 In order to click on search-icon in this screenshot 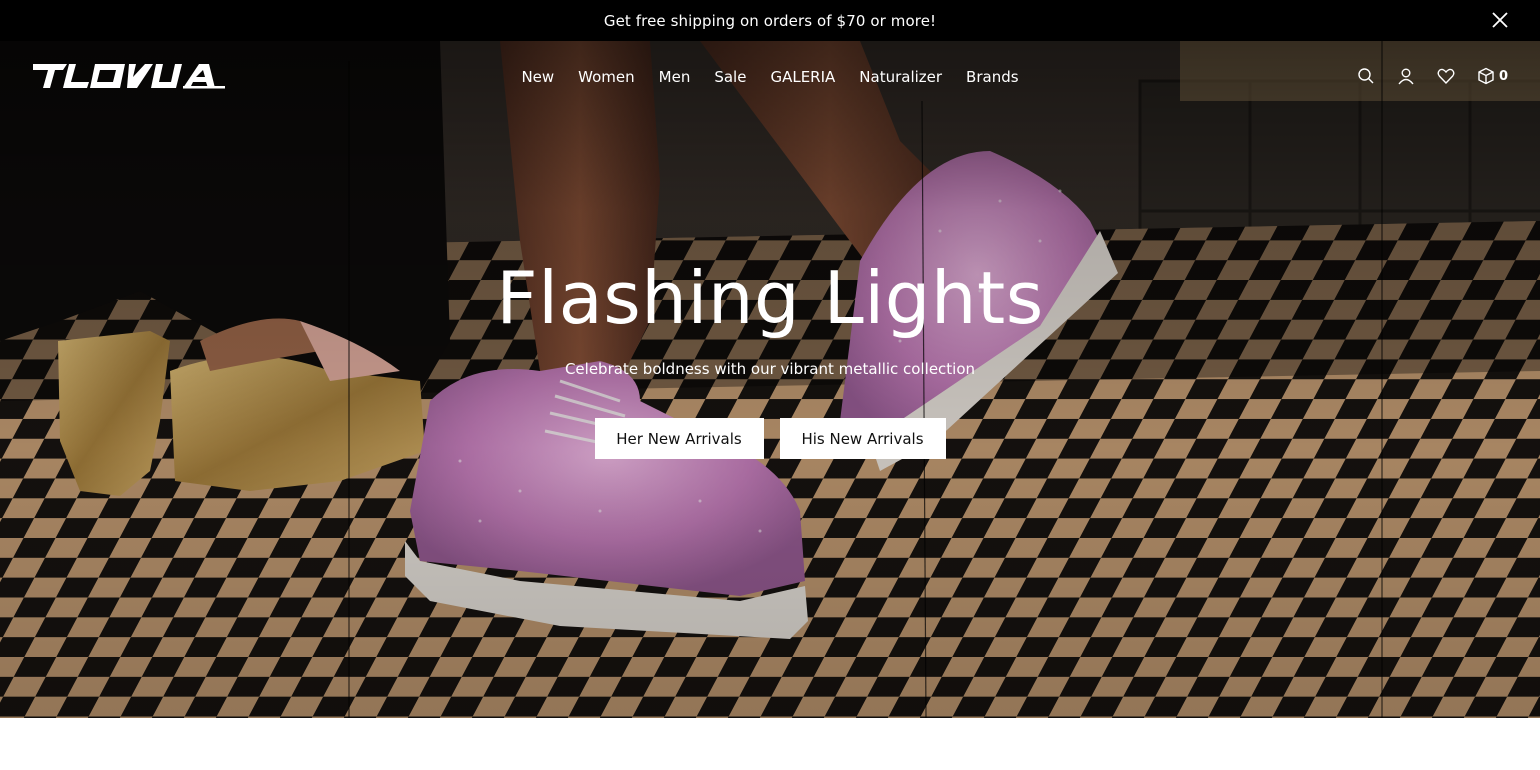, I will do `click(1366, 76)`.